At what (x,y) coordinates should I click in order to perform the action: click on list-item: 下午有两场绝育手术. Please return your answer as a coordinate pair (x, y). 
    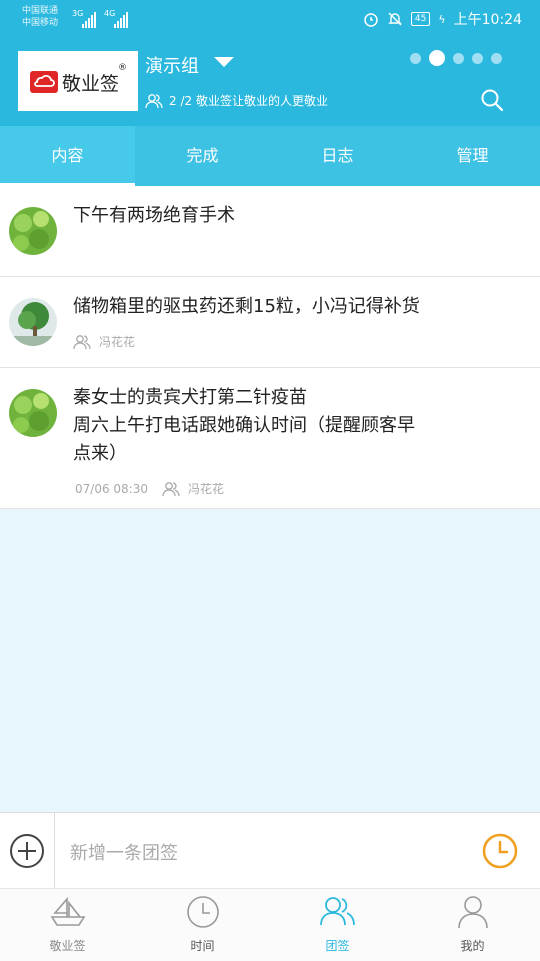
    Looking at the image, I should click on (270, 231).